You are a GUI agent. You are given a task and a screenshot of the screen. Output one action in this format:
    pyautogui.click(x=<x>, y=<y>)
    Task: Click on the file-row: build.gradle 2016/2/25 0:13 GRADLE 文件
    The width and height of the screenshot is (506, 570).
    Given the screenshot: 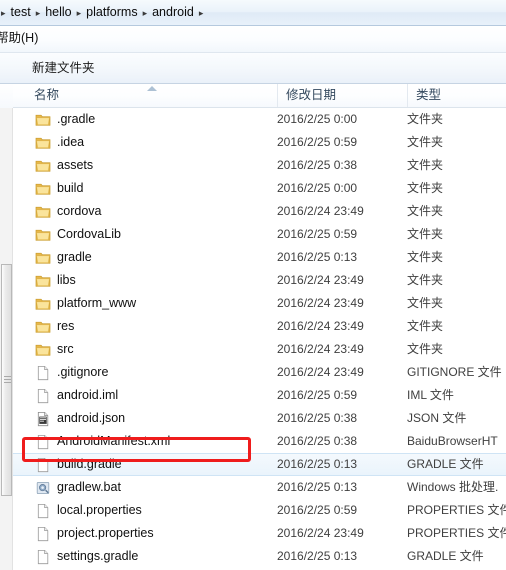 What is the action you would take?
    pyautogui.click(x=259, y=464)
    